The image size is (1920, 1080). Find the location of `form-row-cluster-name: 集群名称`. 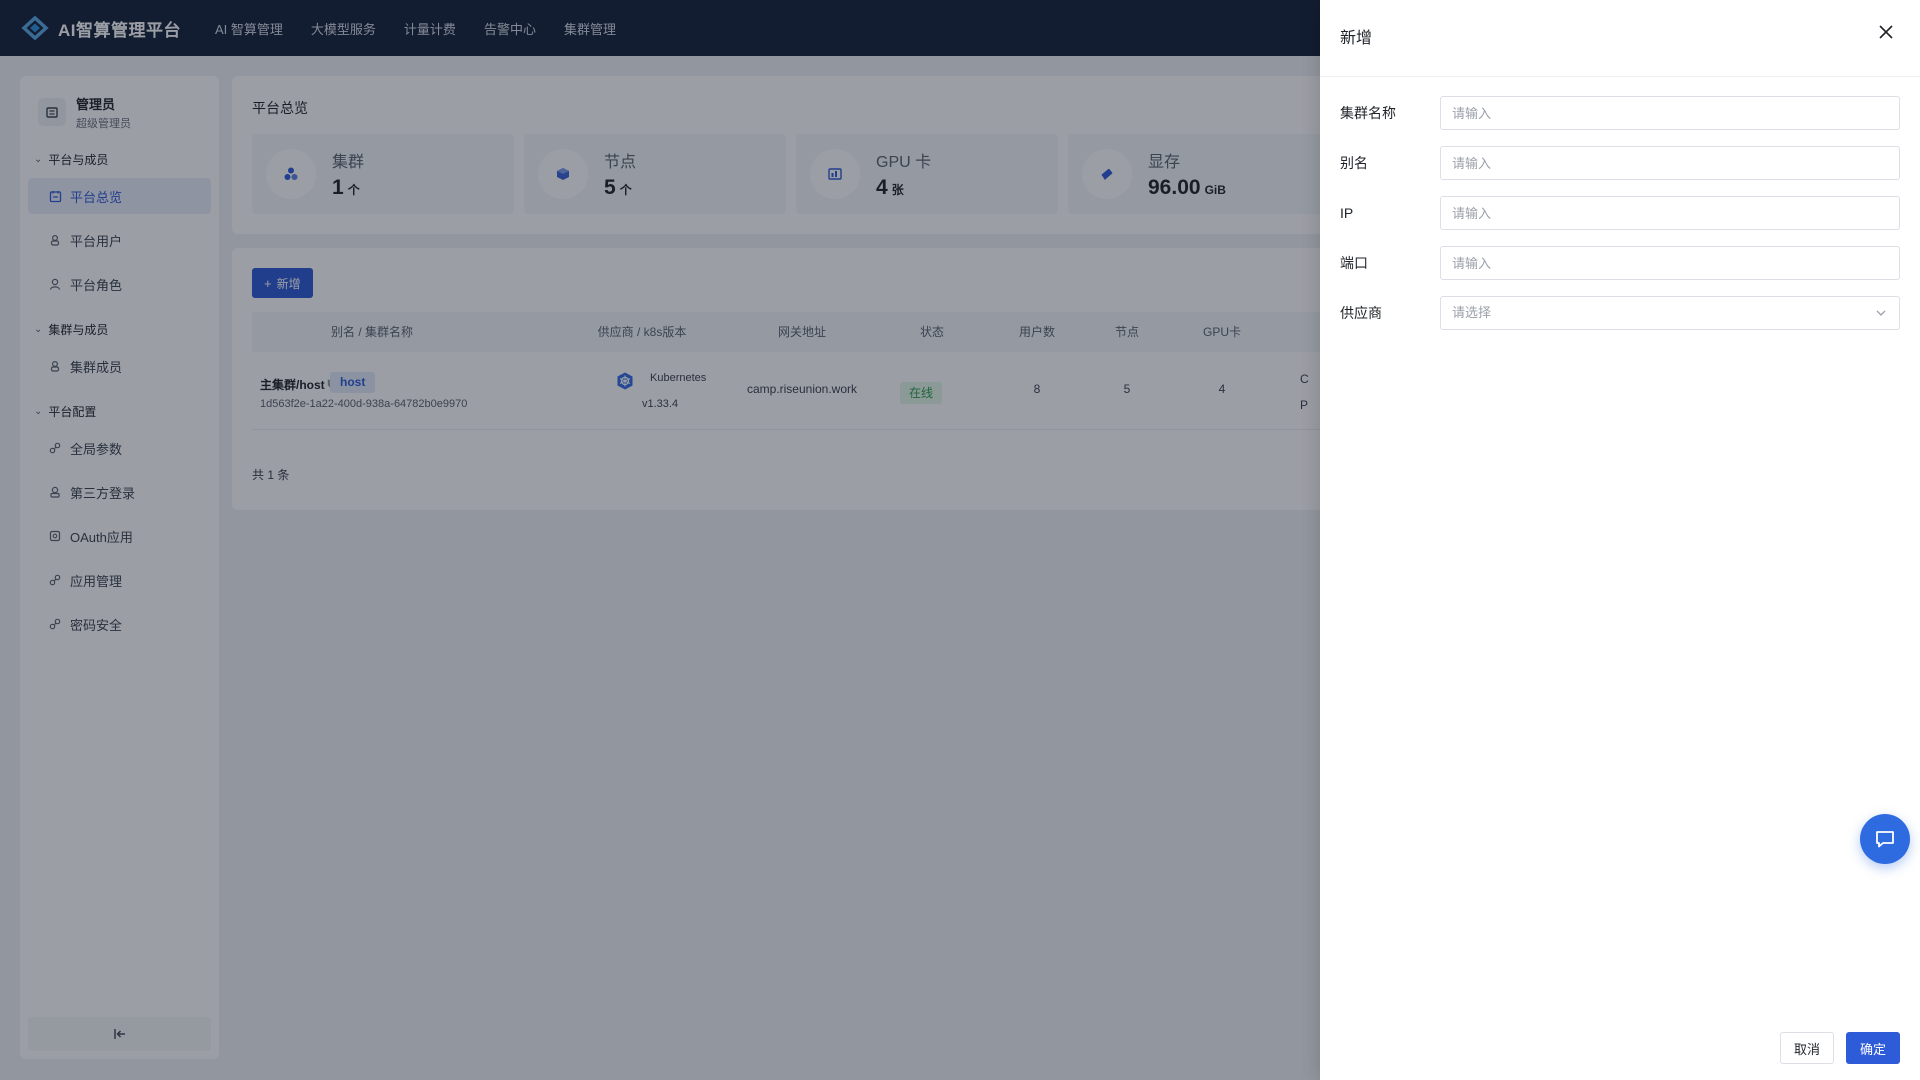

form-row-cluster-name: 集群名称 is located at coordinates (1620, 113).